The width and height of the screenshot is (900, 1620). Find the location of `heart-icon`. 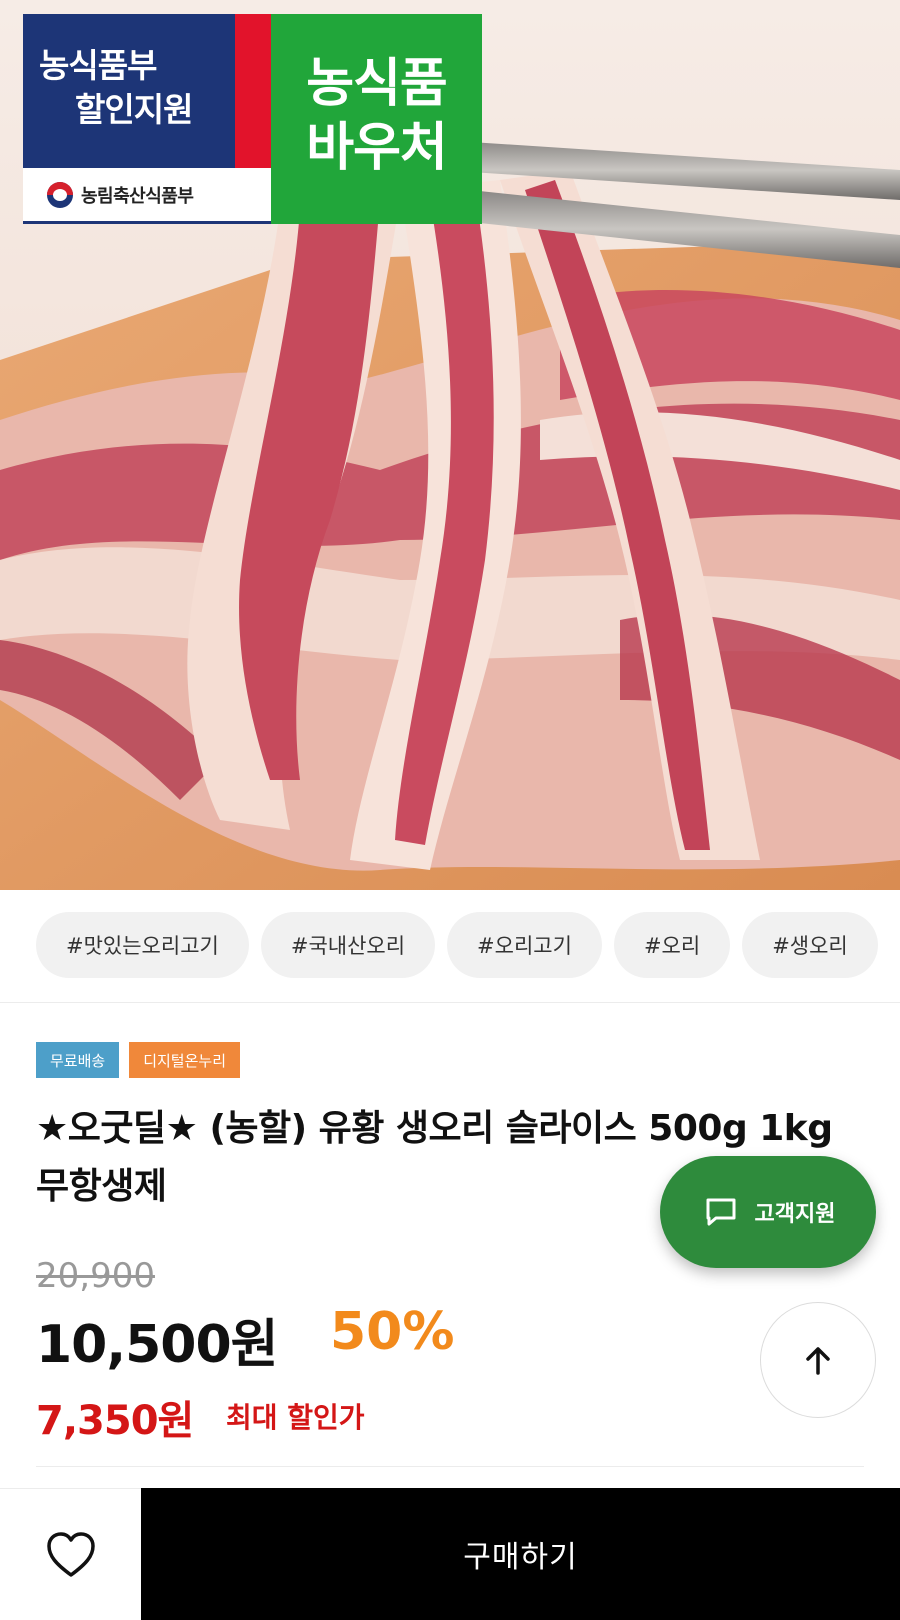

heart-icon is located at coordinates (70, 1554).